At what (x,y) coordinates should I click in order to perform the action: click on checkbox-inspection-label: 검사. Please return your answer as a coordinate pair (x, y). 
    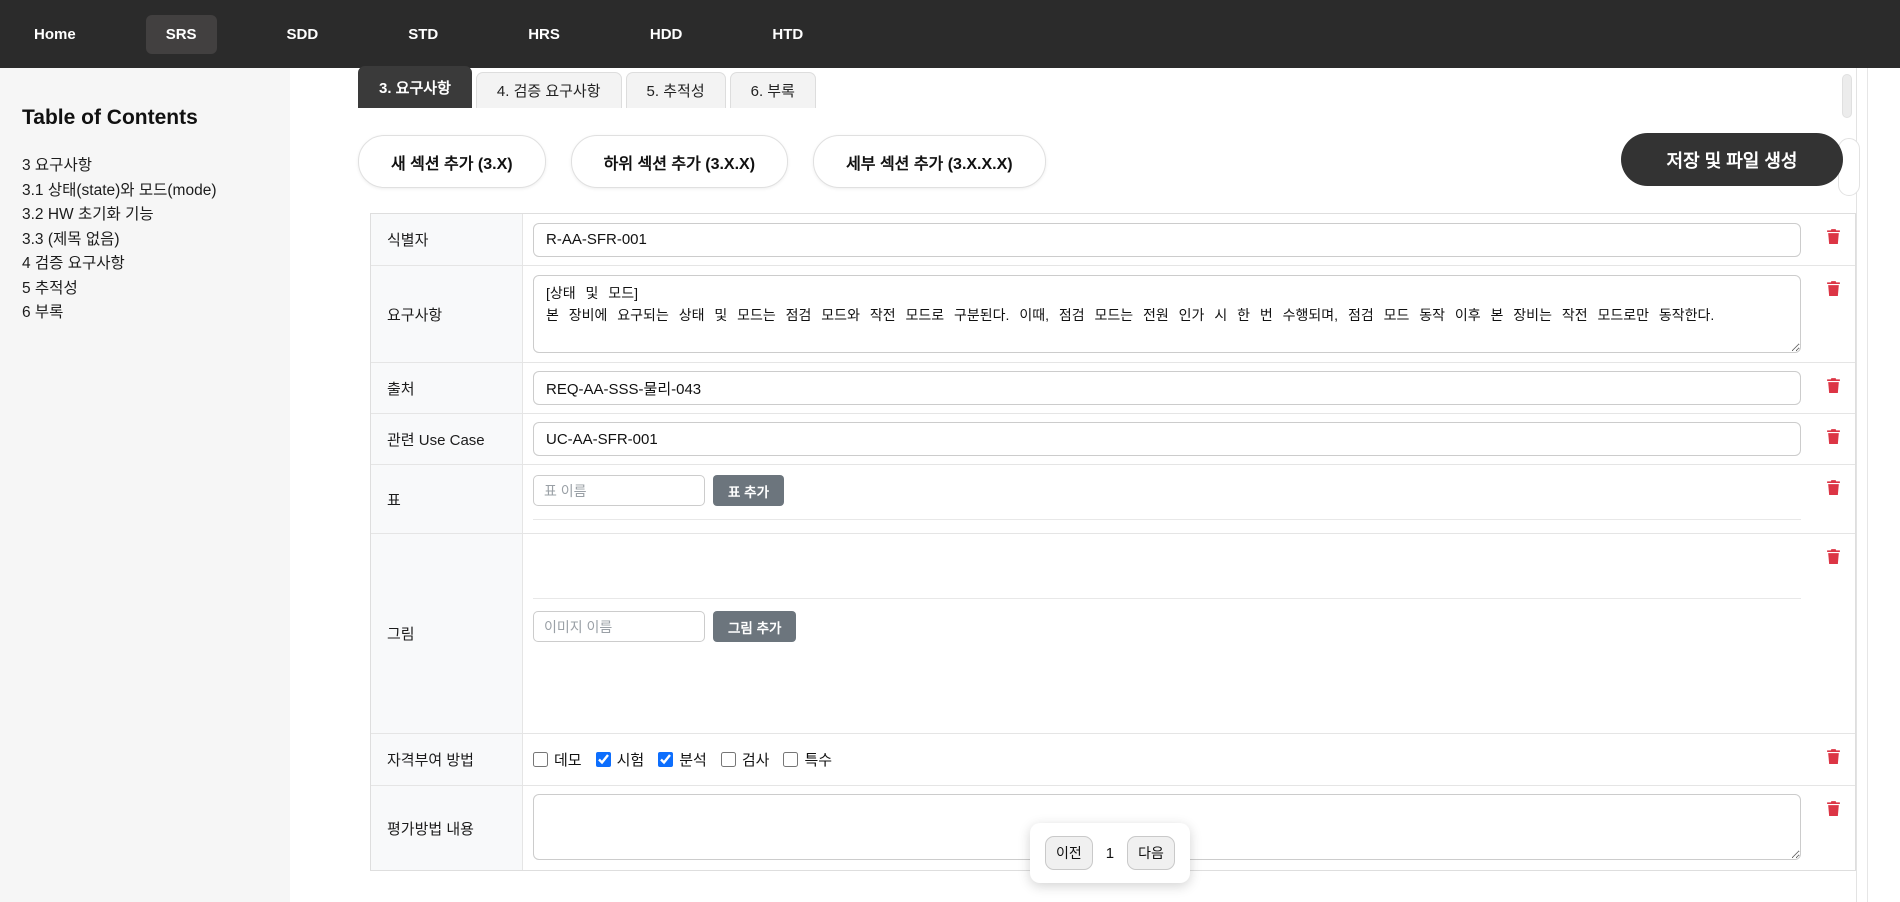
    Looking at the image, I should click on (755, 760).